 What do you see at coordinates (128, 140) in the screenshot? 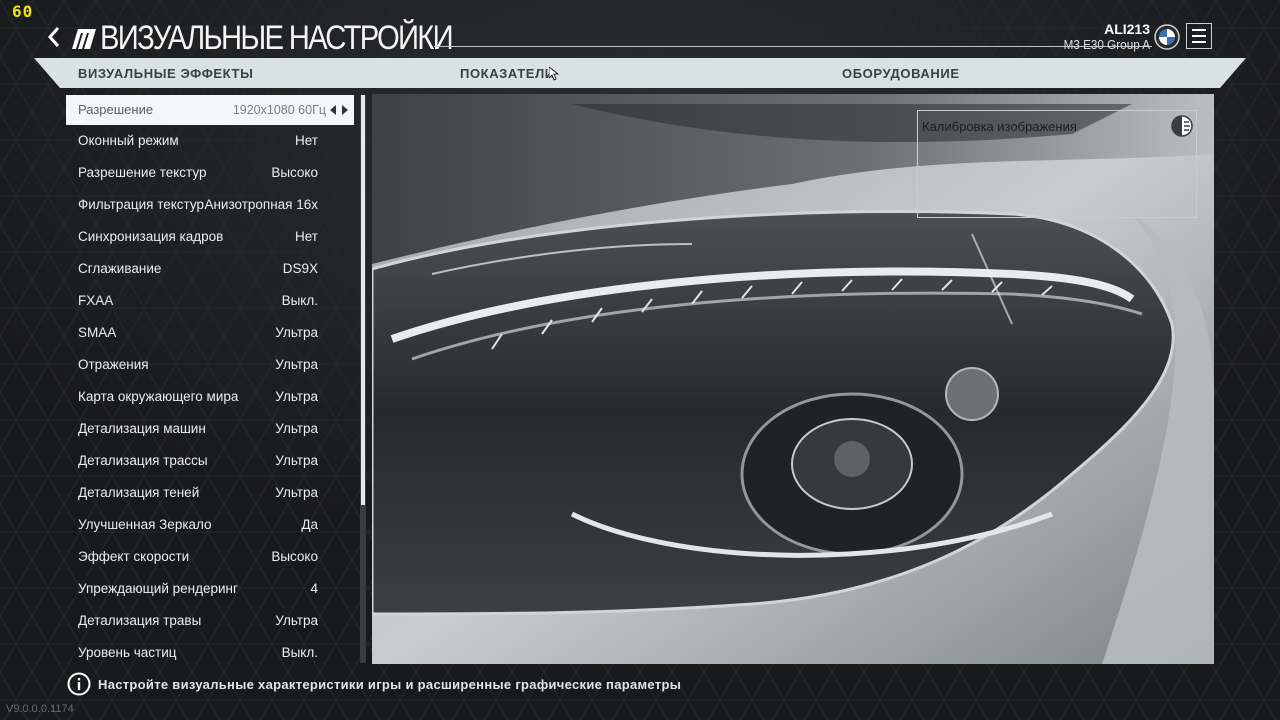
I see `setting-label: Оконный режим` at bounding box center [128, 140].